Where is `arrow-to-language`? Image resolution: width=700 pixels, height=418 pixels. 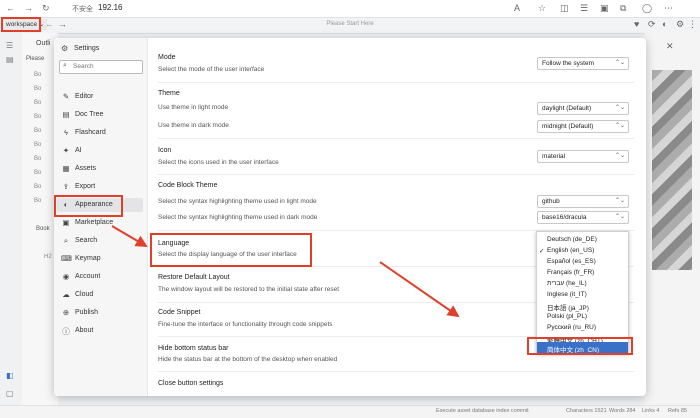
arrow-to-language is located at coordinates (129, 236).